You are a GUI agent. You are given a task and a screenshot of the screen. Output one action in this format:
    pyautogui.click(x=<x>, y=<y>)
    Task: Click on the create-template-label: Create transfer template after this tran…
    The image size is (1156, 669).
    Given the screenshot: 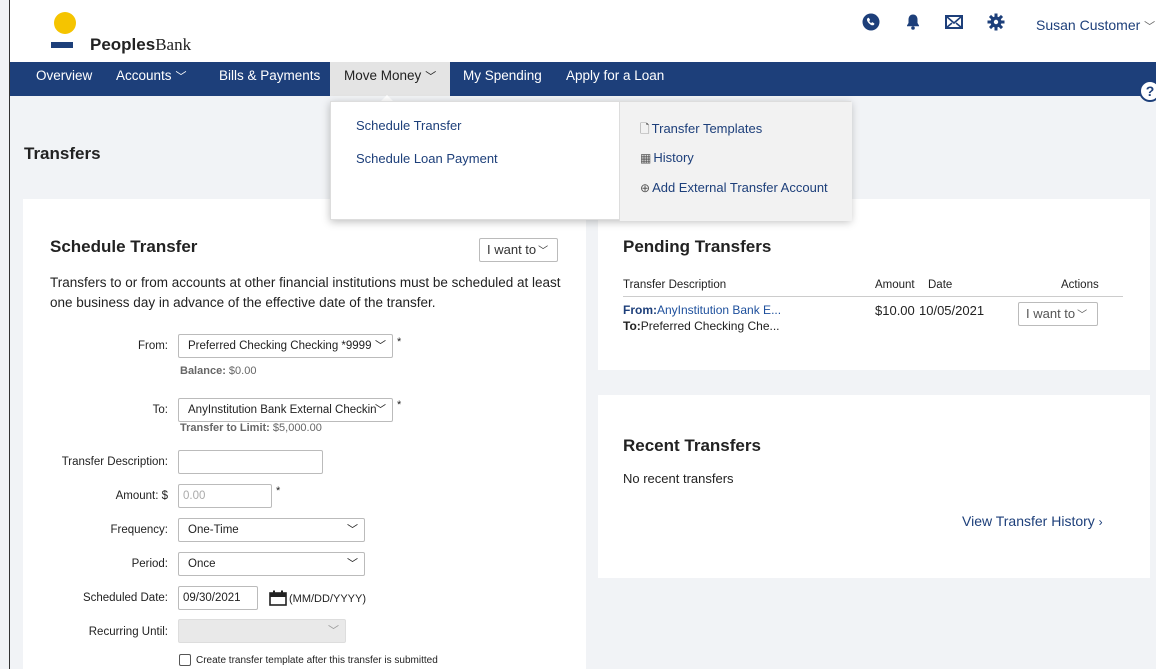 What is the action you would take?
    pyautogui.click(x=317, y=660)
    